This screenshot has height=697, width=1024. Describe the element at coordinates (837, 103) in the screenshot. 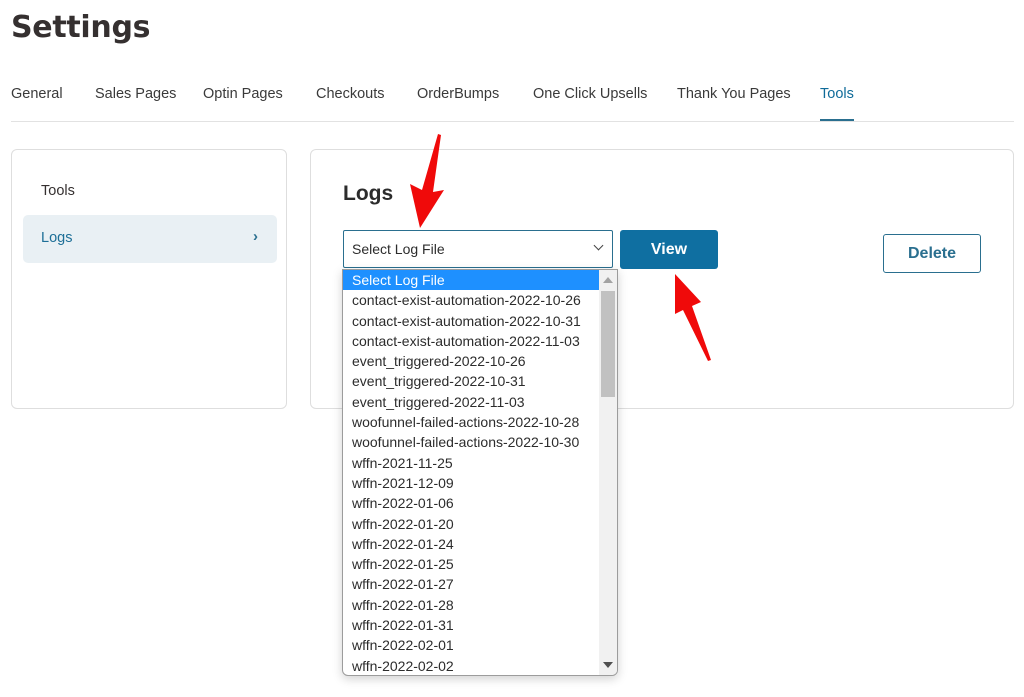

I see `tab-tools: Tools` at that location.